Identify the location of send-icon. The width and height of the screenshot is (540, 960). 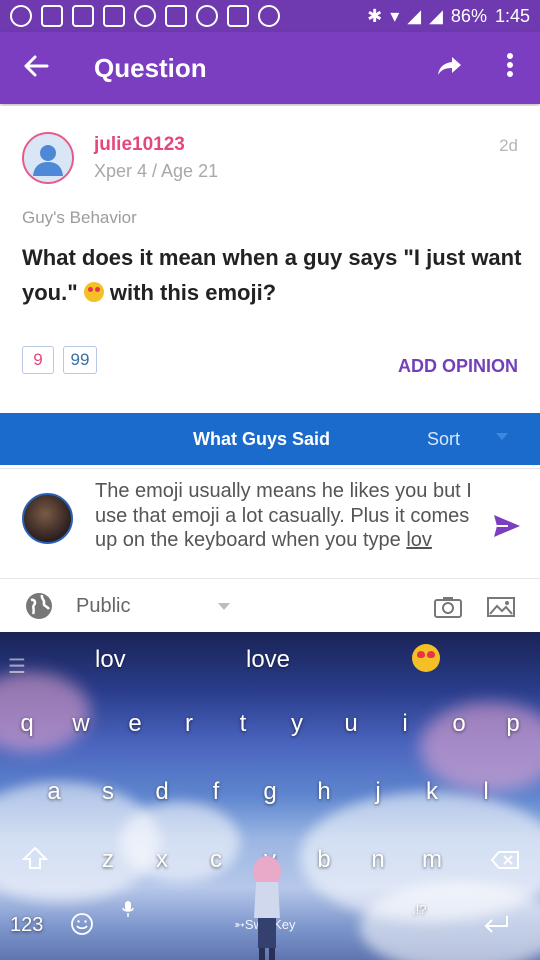
(507, 526).